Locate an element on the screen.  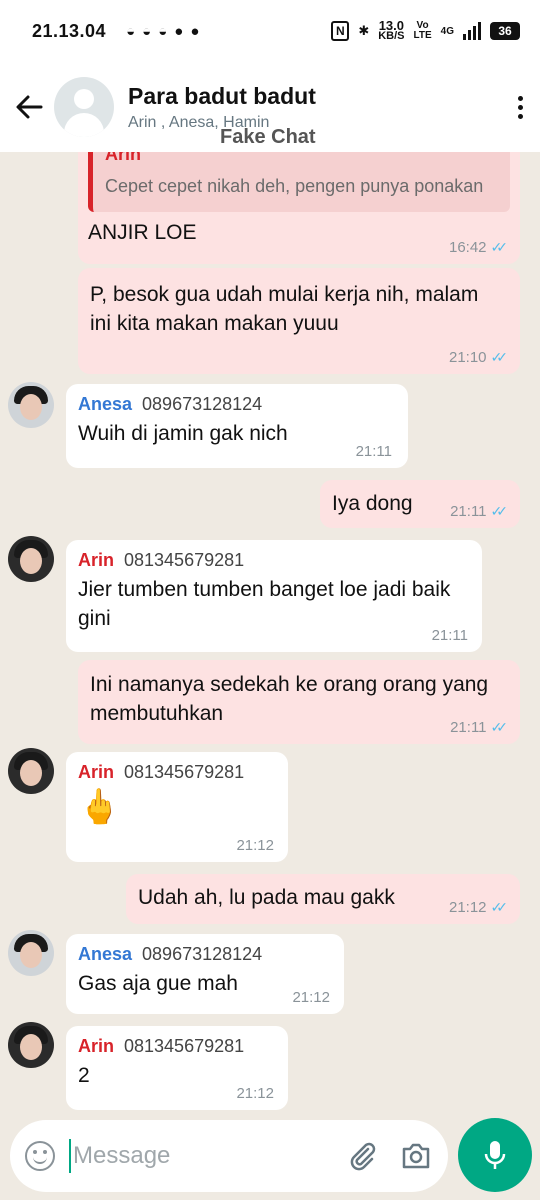
chat-title-block: Para badut badut Arin , Anesa, Hamin is located at coordinates (314, 107).